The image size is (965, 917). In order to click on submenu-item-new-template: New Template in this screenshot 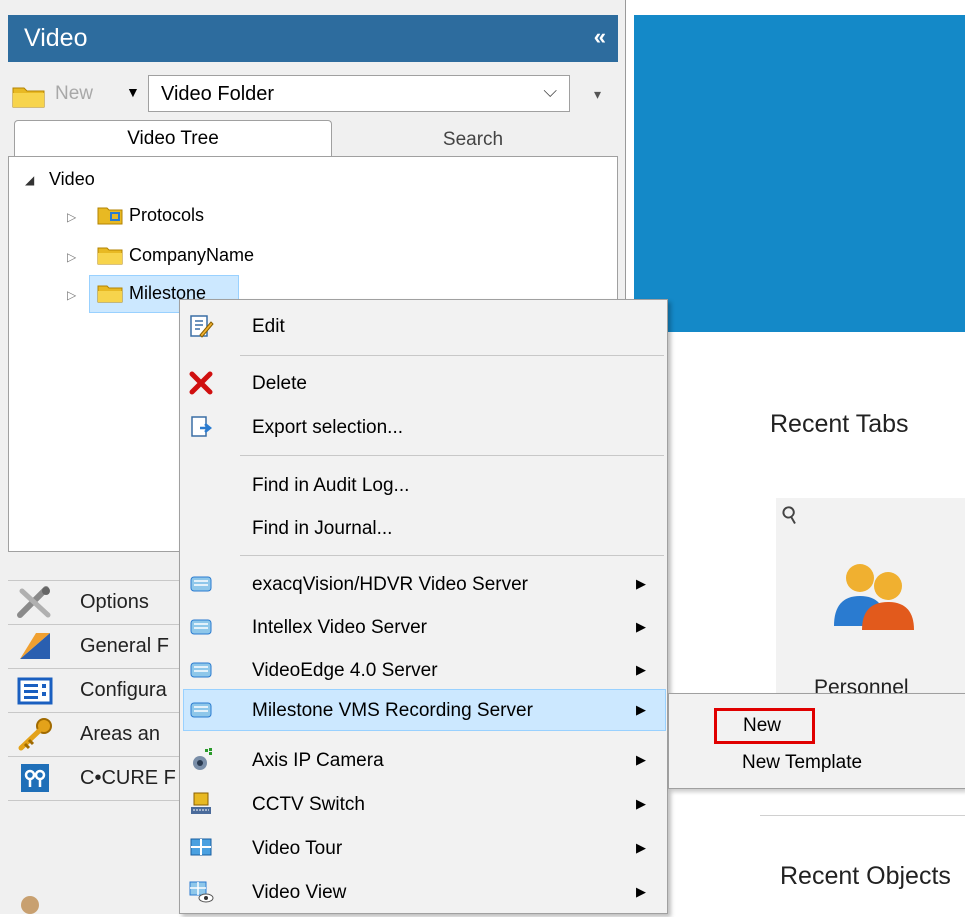, I will do `click(802, 763)`.